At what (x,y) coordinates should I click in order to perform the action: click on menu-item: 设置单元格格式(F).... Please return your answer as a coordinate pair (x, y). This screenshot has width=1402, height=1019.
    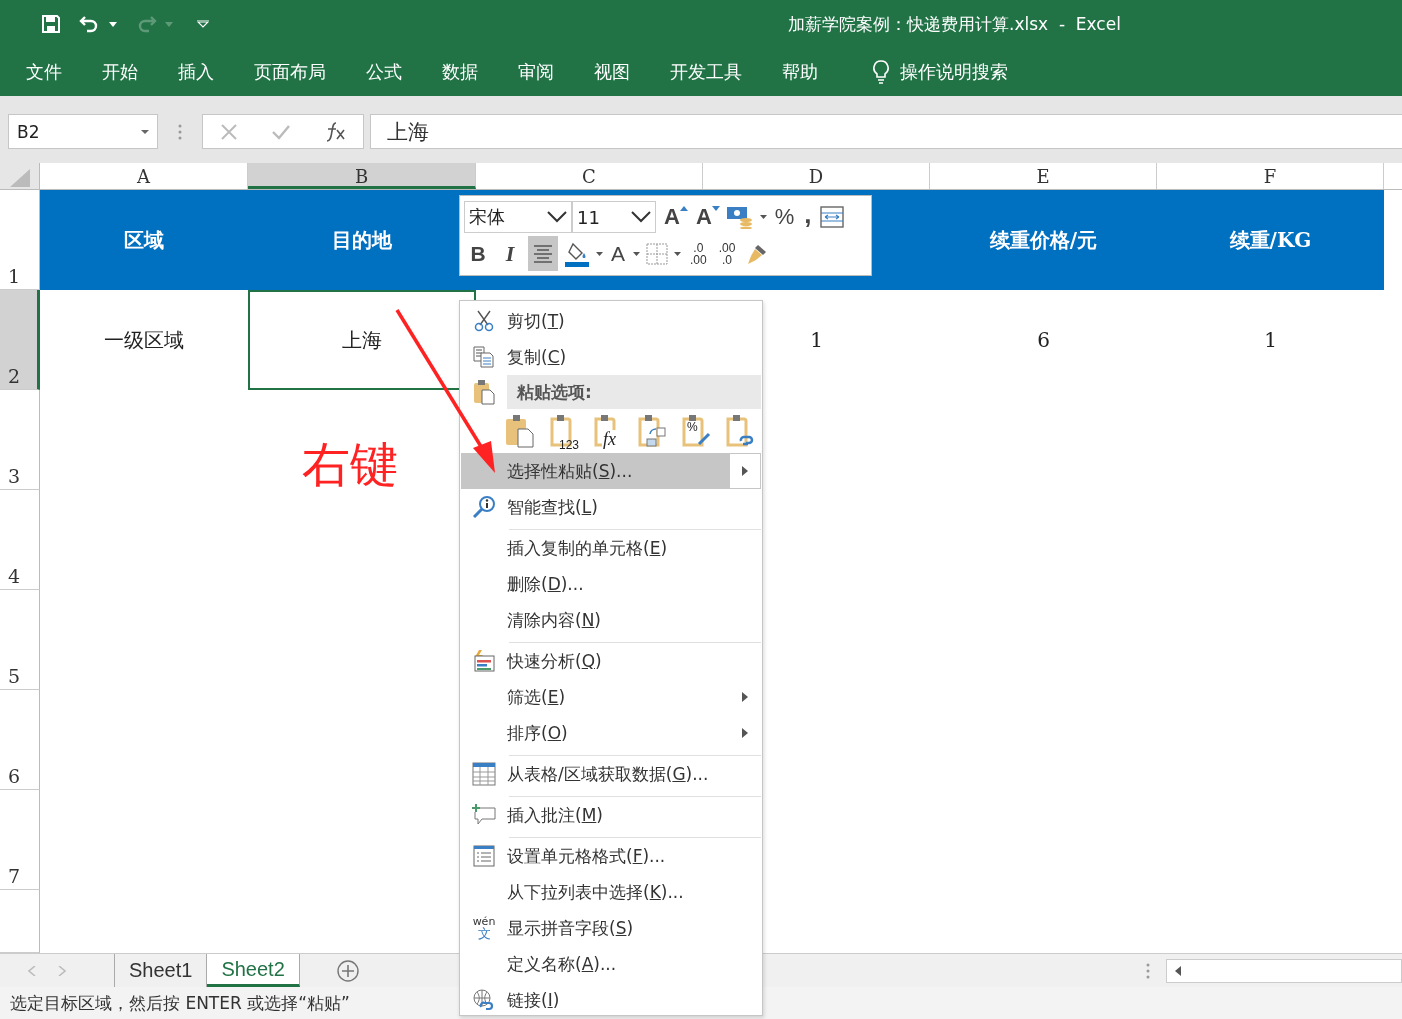
    Looking at the image, I should click on (611, 855).